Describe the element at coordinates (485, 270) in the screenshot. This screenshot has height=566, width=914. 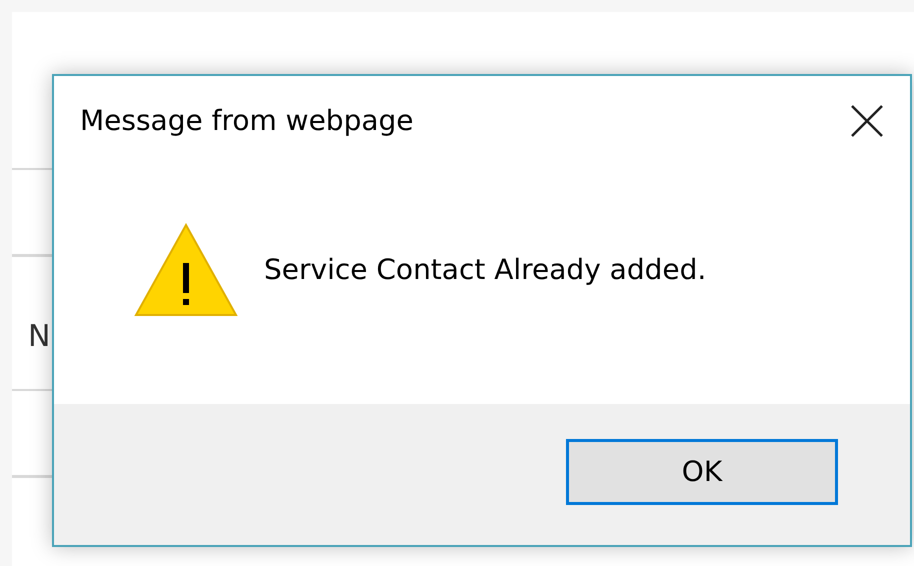
I see `message-text: Service Contact Already added.` at that location.